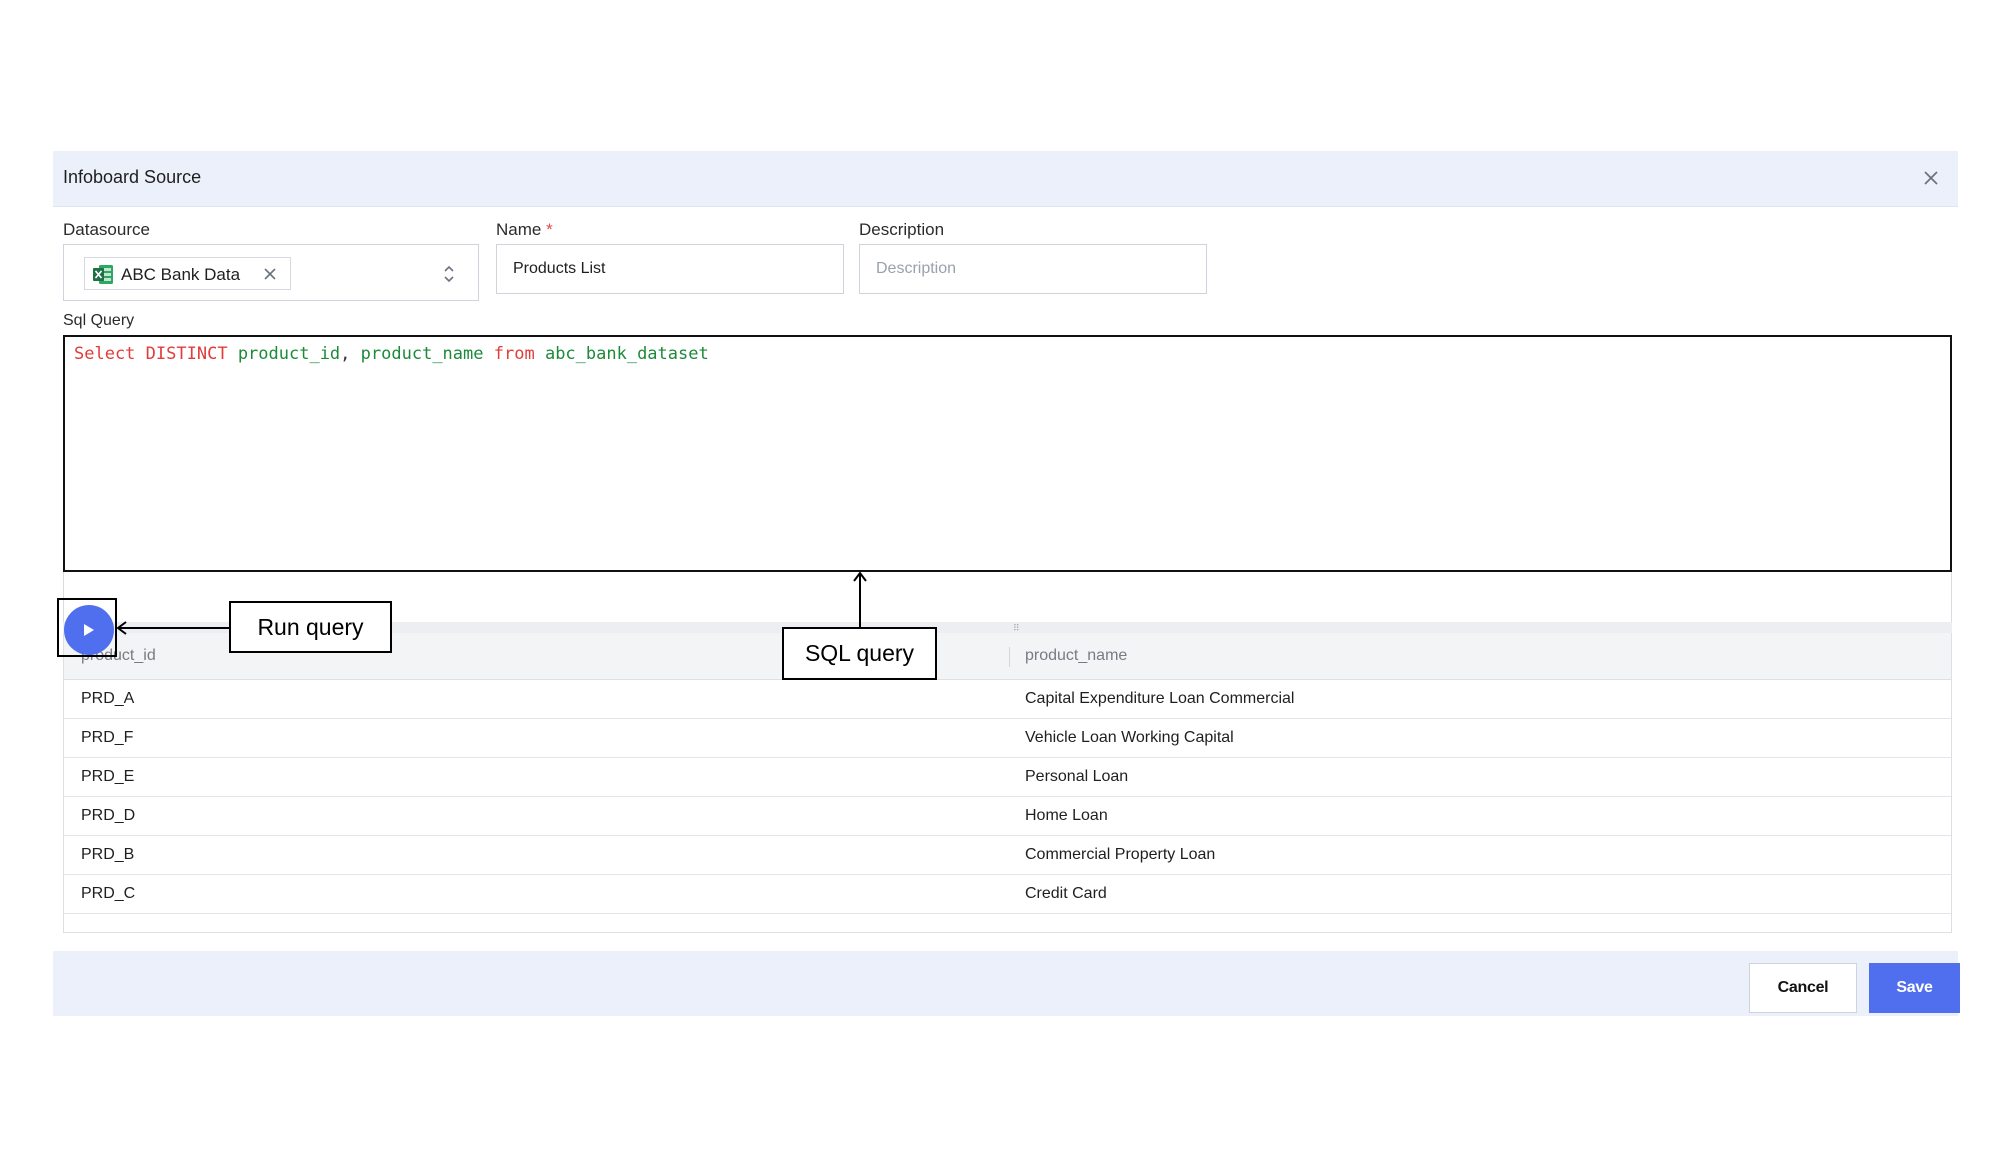  What do you see at coordinates (345, 354) in the screenshot?
I see `sql-punctuation: ,` at bounding box center [345, 354].